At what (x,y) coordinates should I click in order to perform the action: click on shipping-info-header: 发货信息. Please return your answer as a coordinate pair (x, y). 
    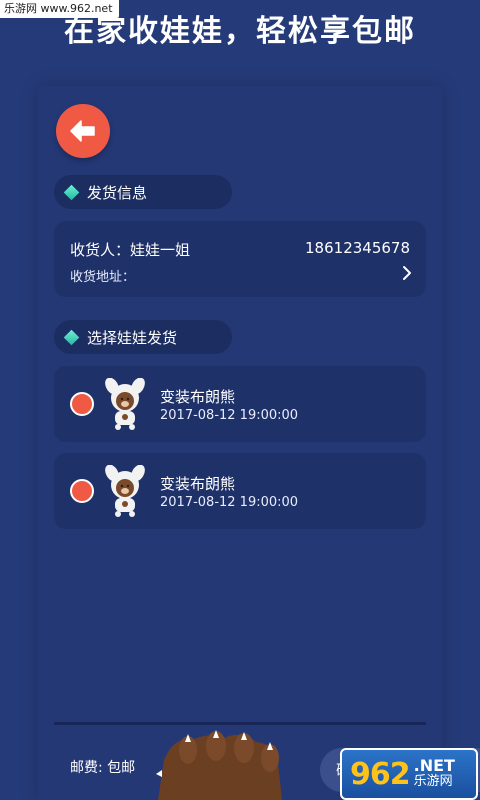
    Looking at the image, I should click on (143, 192).